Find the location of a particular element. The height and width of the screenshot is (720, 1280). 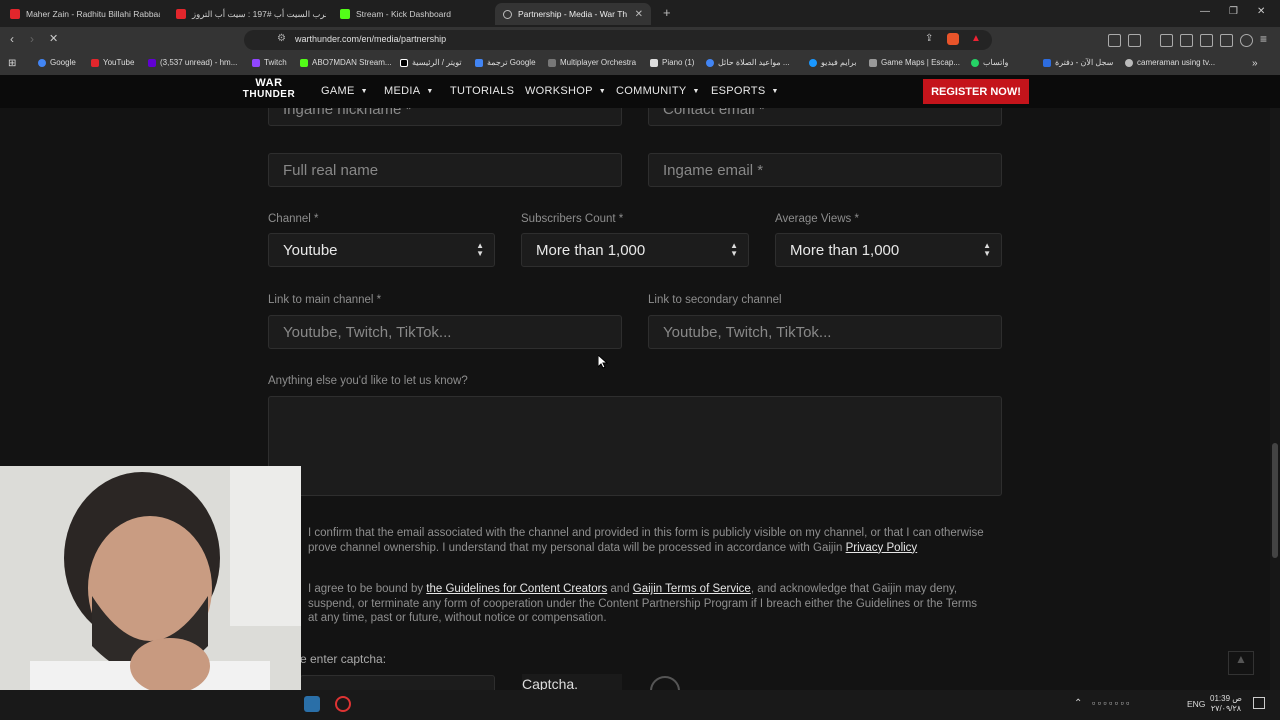

share-icon: ⇪ is located at coordinates (929, 38).